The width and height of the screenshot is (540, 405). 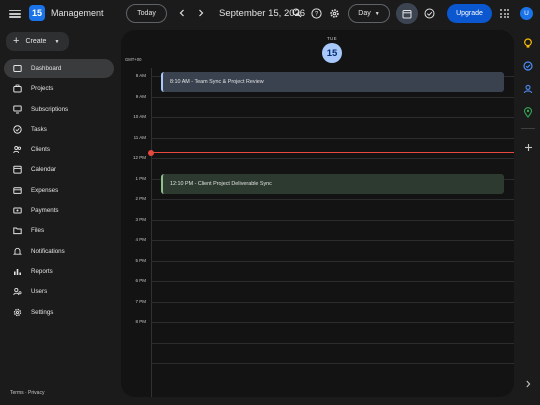 I want to click on upgrade-button: Upgrade, so click(x=469, y=13).